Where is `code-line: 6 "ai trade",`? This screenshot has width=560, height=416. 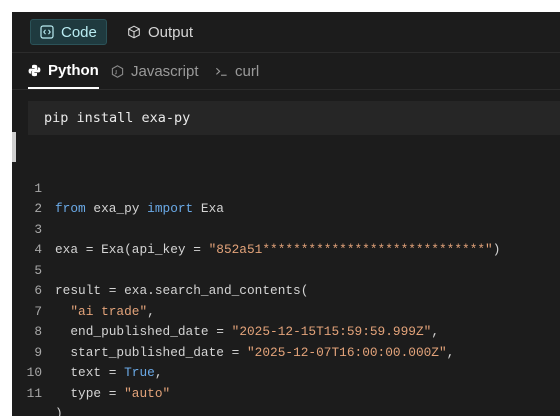
code-line: 6 "ai trade", is located at coordinates (286, 290).